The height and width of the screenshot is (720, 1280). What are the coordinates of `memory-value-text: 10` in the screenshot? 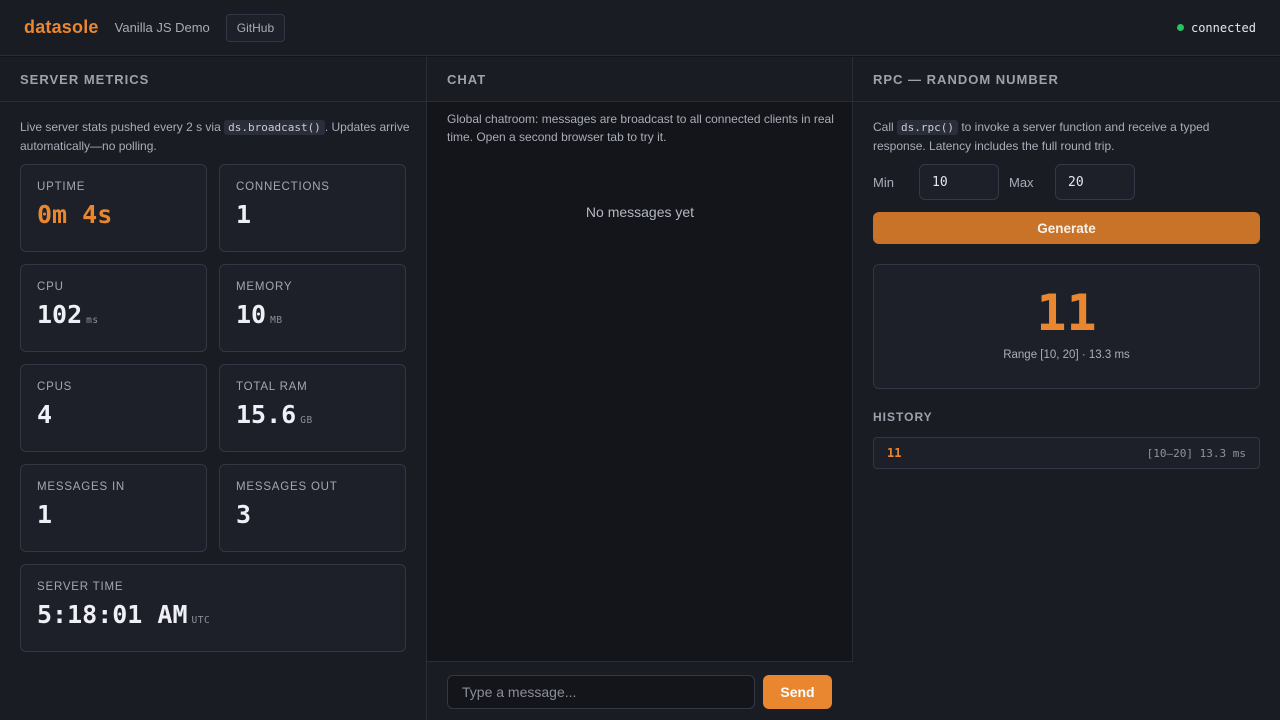 It's located at (251, 314).